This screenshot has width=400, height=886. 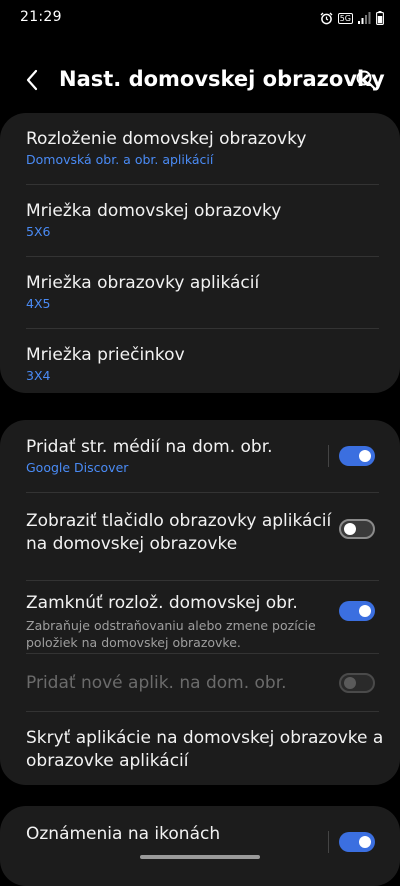 What do you see at coordinates (200, 857) in the screenshot?
I see `gesture-nav-handle` at bounding box center [200, 857].